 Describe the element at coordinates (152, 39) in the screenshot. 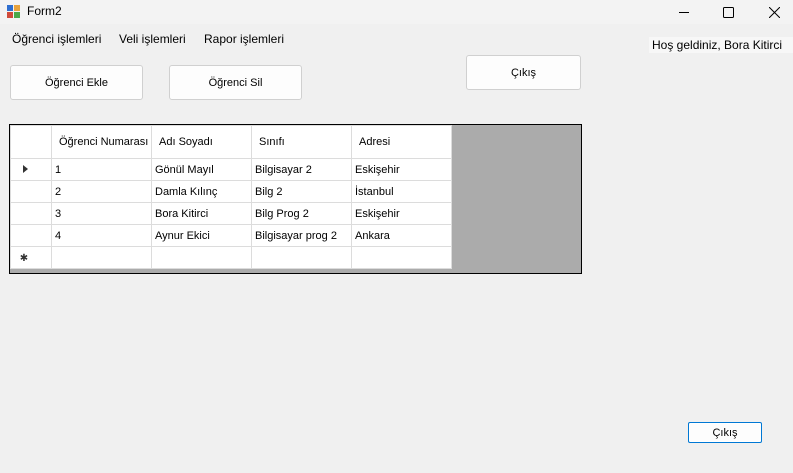

I see `menu-veli-islemleri: Veli işlemleri` at that location.